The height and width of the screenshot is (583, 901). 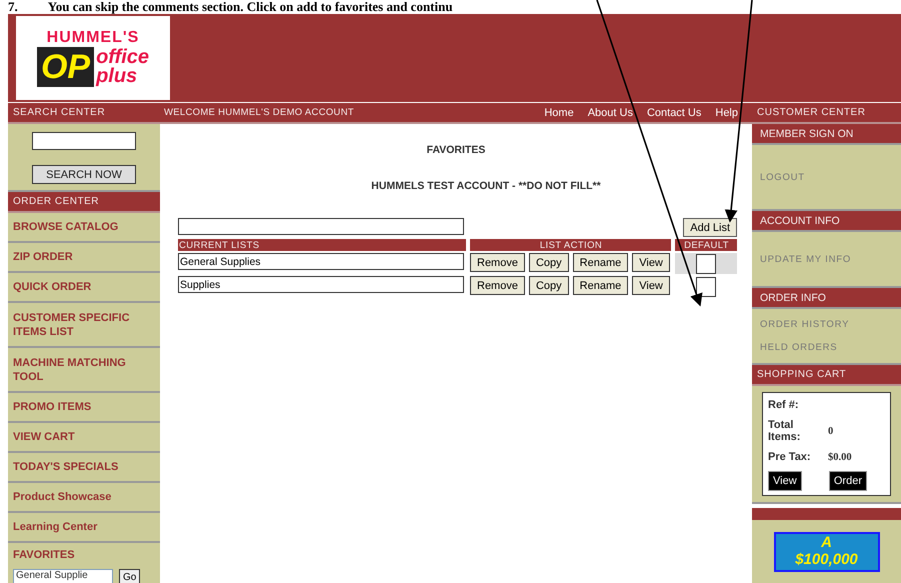 I want to click on list-name-field: Supplies, so click(x=321, y=284).